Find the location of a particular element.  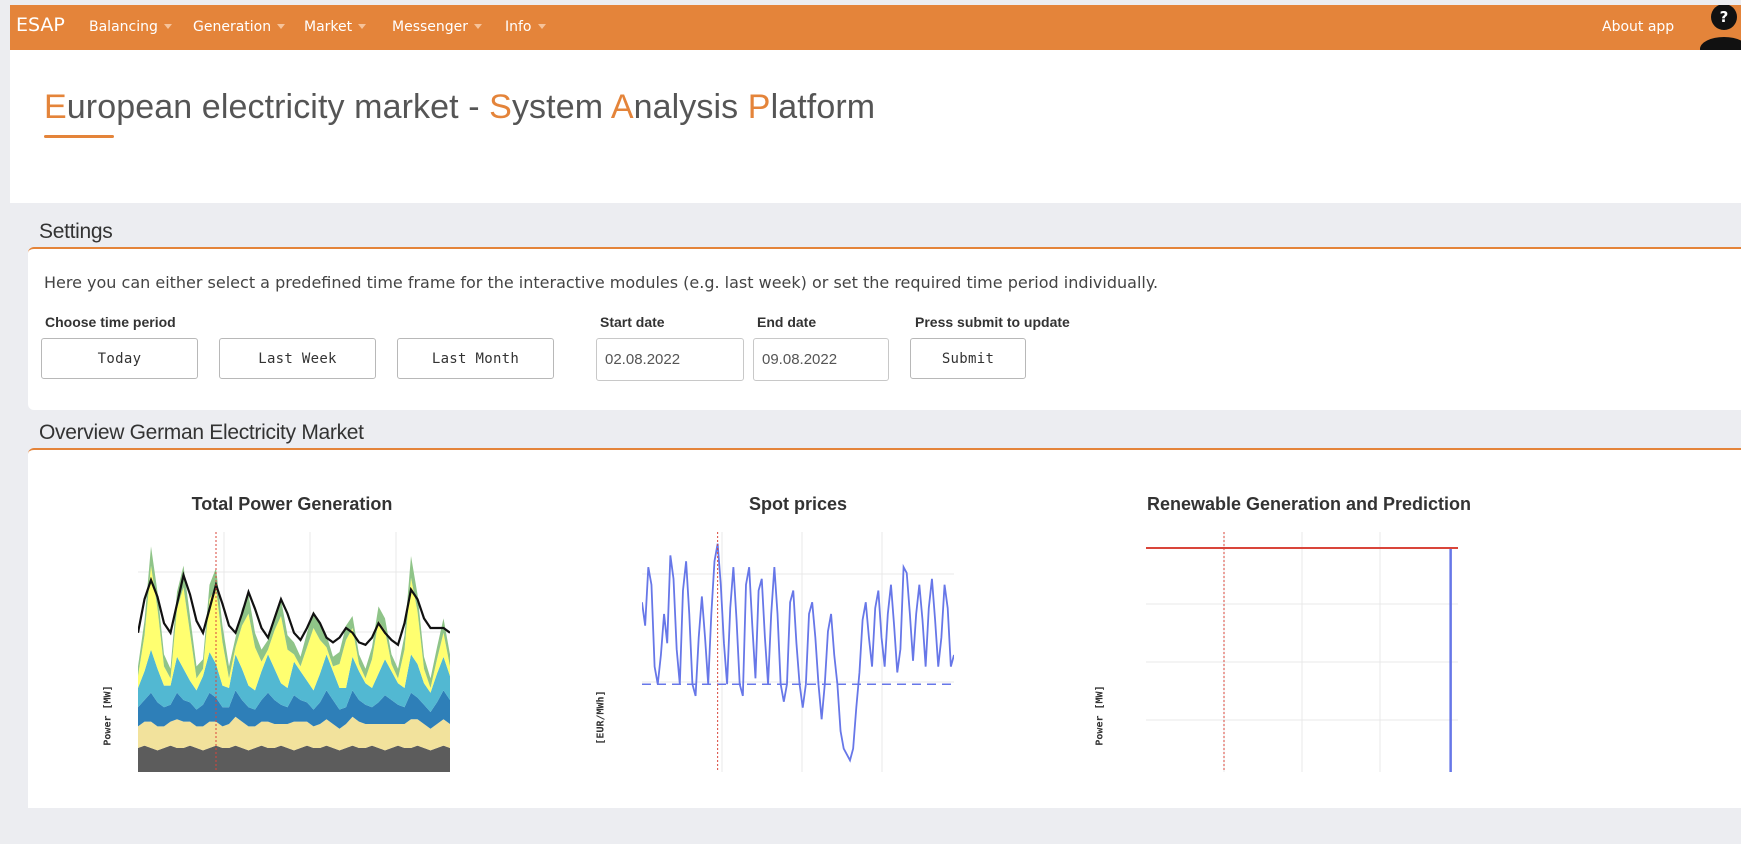

title-part: latform is located at coordinates (823, 107).